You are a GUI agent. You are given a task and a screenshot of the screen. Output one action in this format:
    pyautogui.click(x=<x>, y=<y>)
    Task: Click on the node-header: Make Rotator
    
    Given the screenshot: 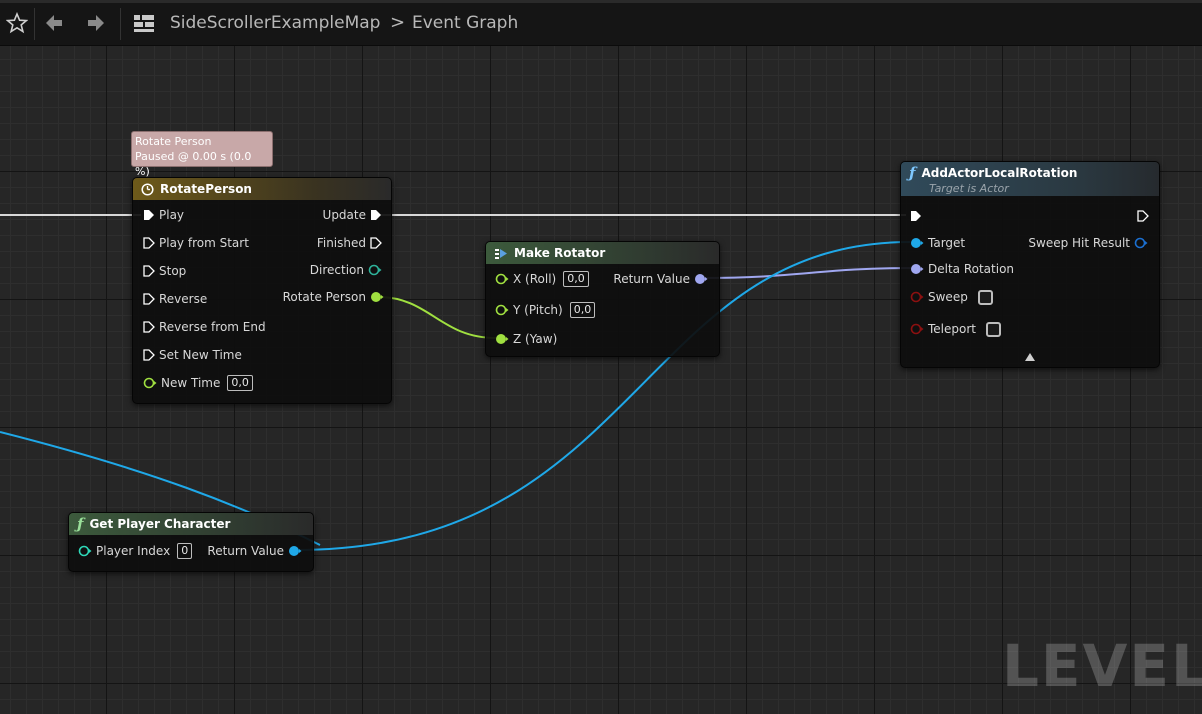 What is the action you would take?
    pyautogui.click(x=602, y=253)
    